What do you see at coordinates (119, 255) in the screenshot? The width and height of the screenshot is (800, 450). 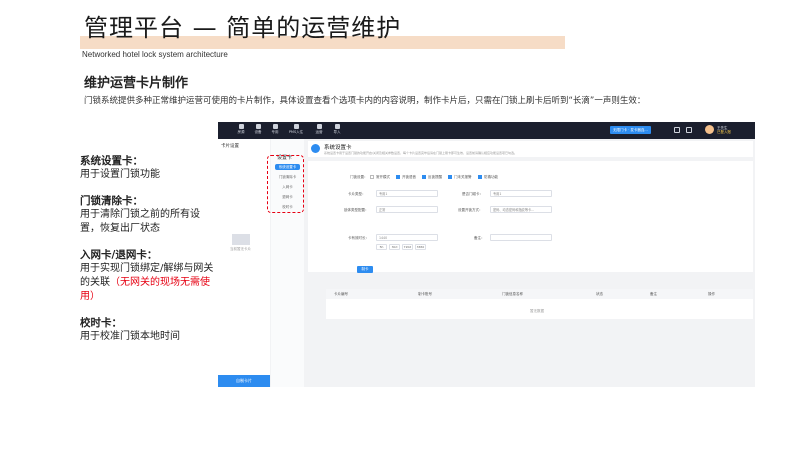 I see `note-title: 入网卡/退网卡：` at bounding box center [119, 255].